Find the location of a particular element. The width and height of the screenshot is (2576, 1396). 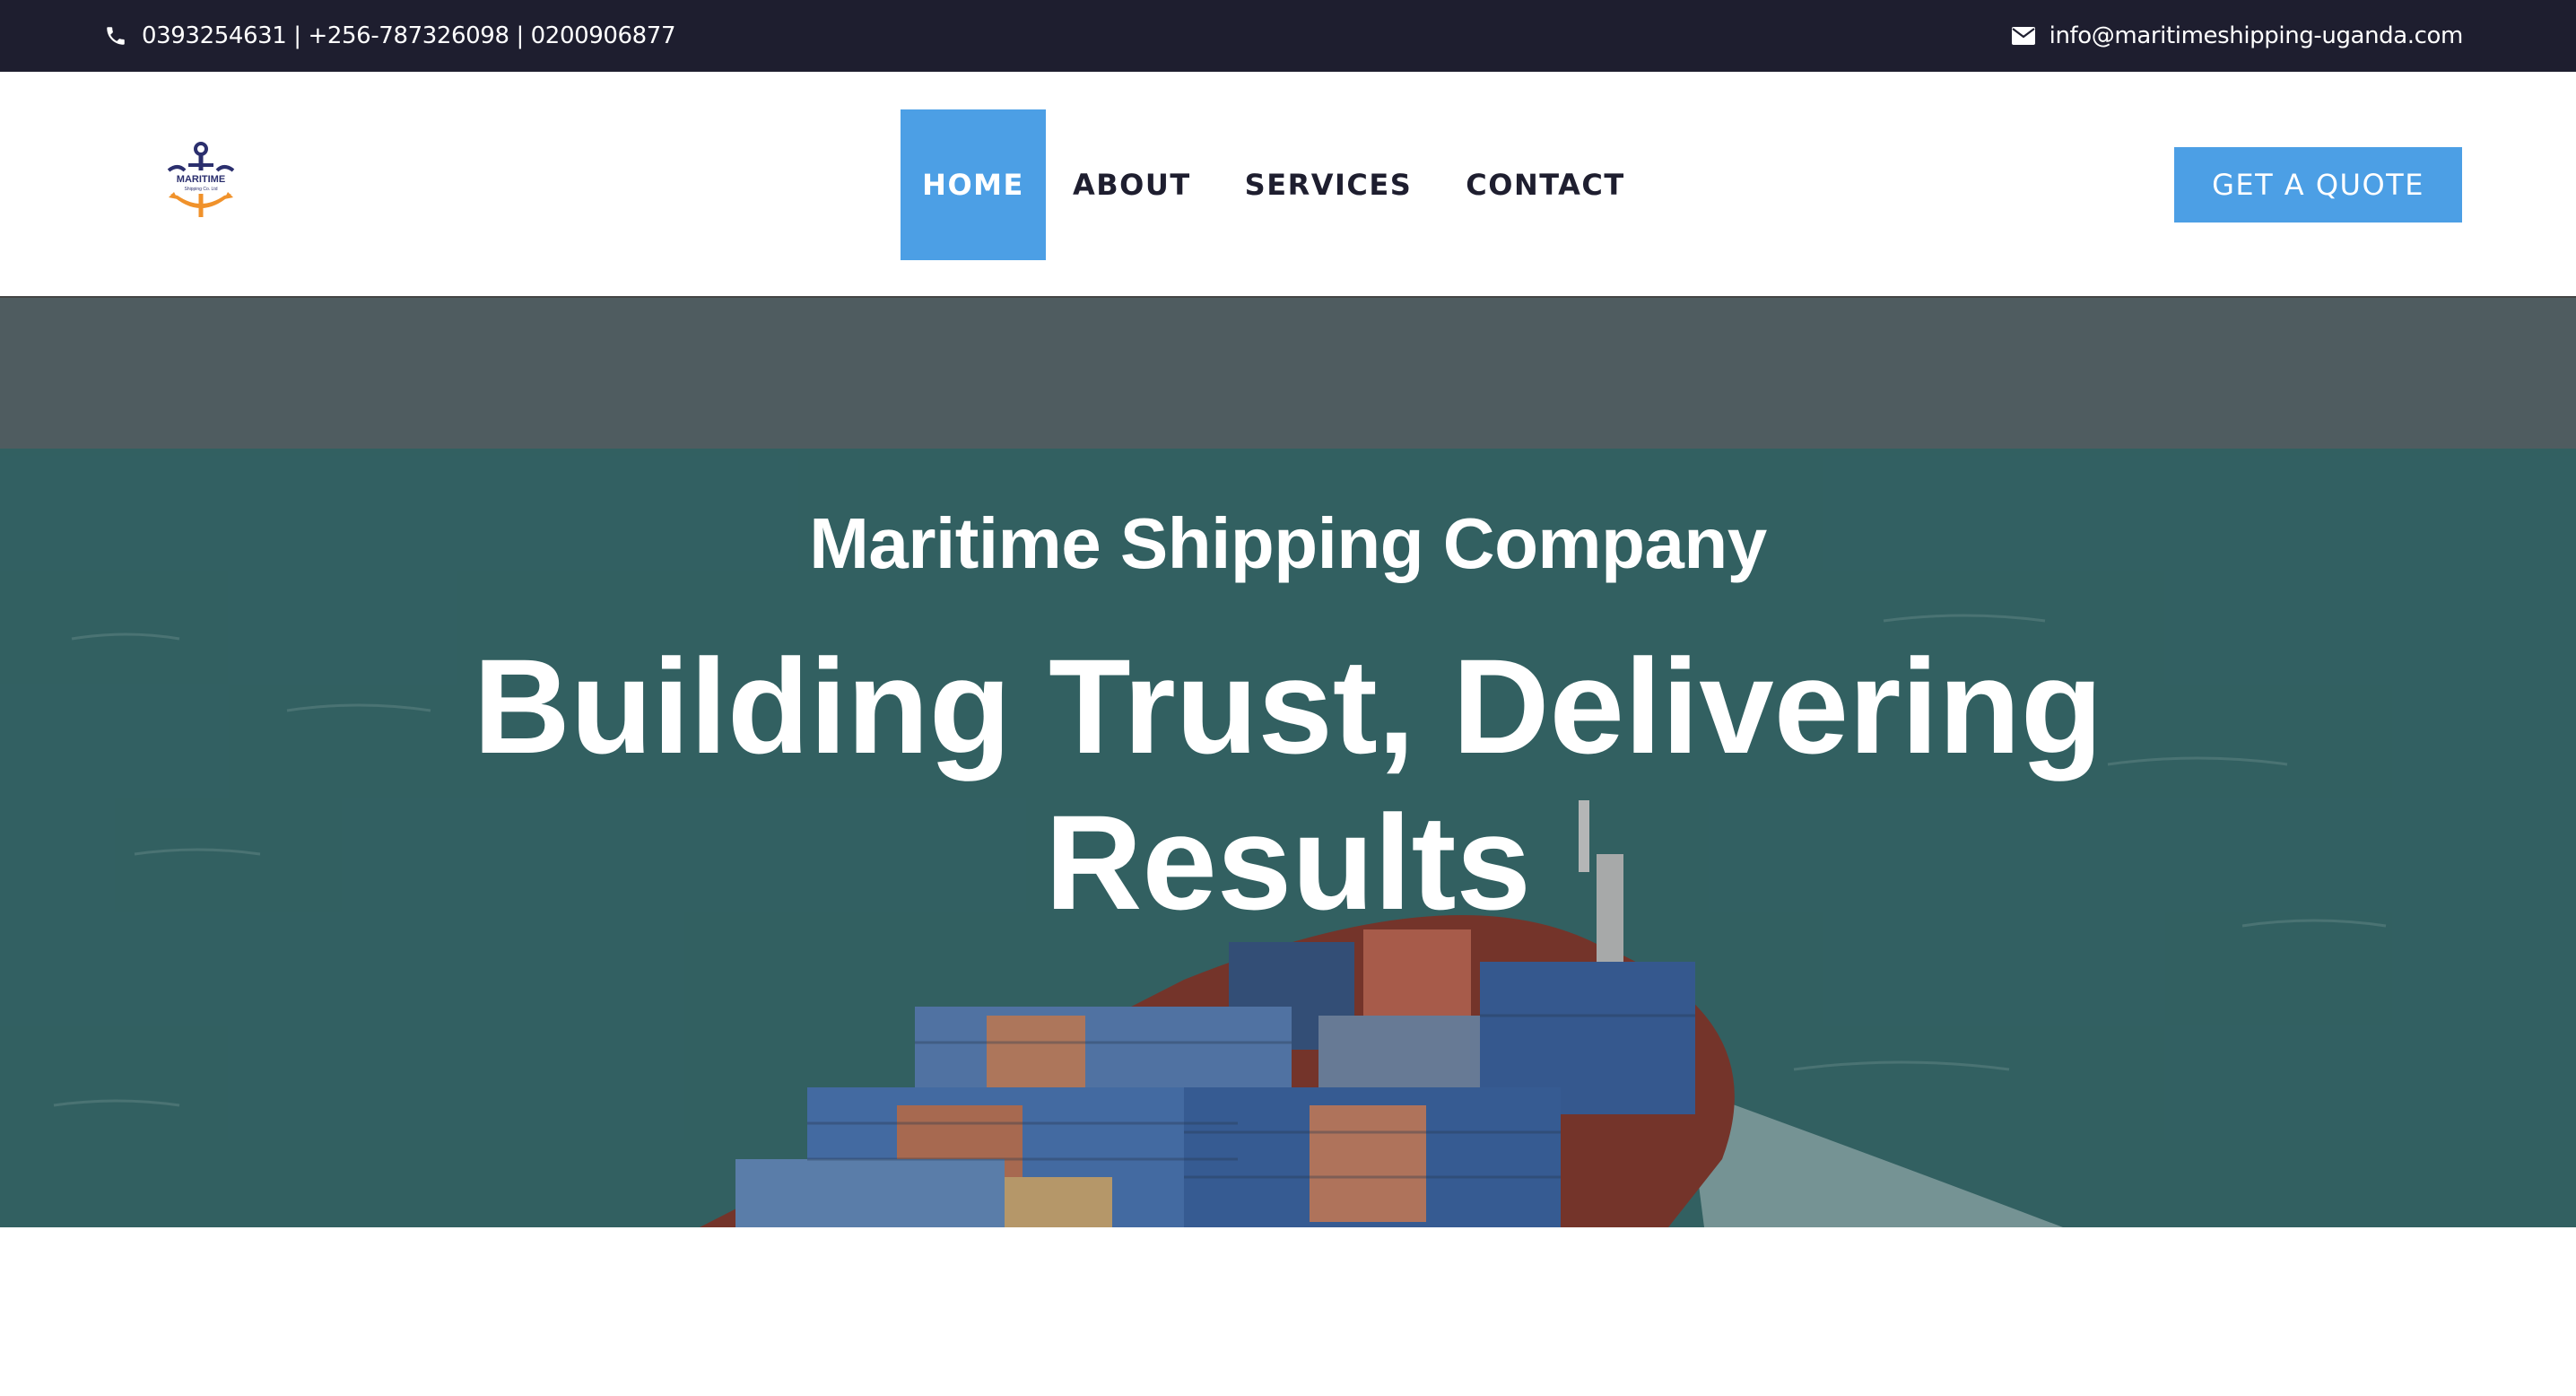

logo-text: MARITIME is located at coordinates (201, 179).